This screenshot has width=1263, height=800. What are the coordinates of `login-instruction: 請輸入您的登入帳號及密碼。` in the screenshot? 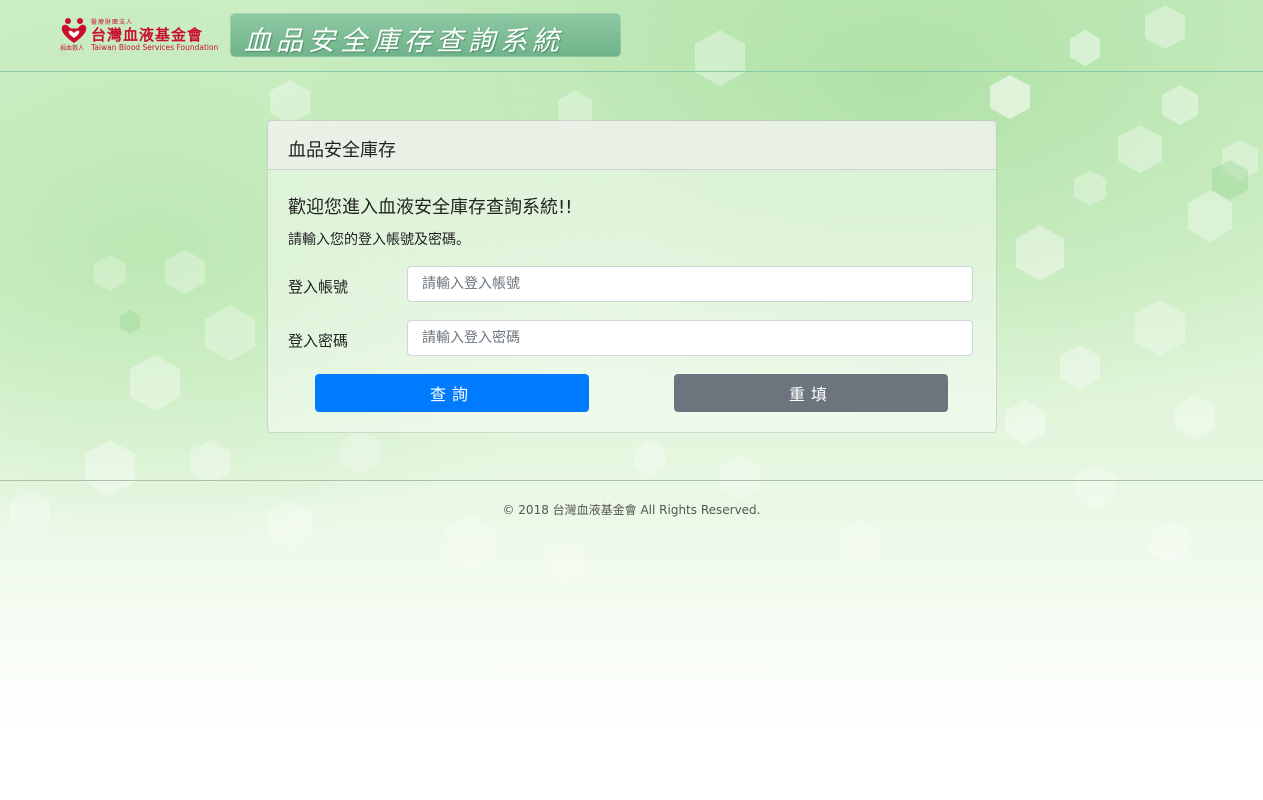 It's located at (379, 240).